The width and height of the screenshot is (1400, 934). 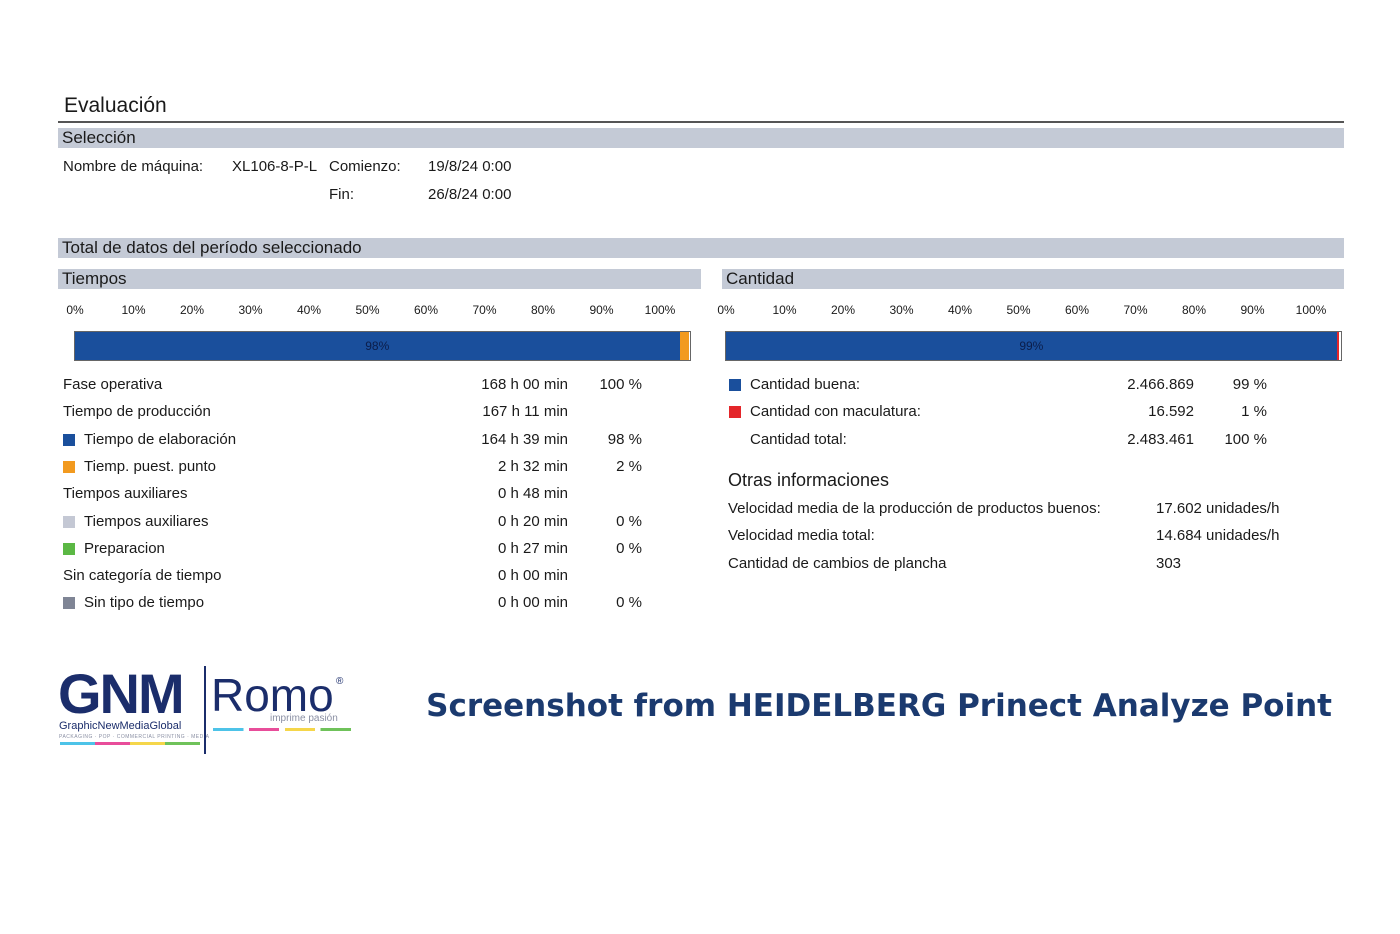 I want to click on cantidad-row-pct: 100 %, so click(x=1245, y=439).